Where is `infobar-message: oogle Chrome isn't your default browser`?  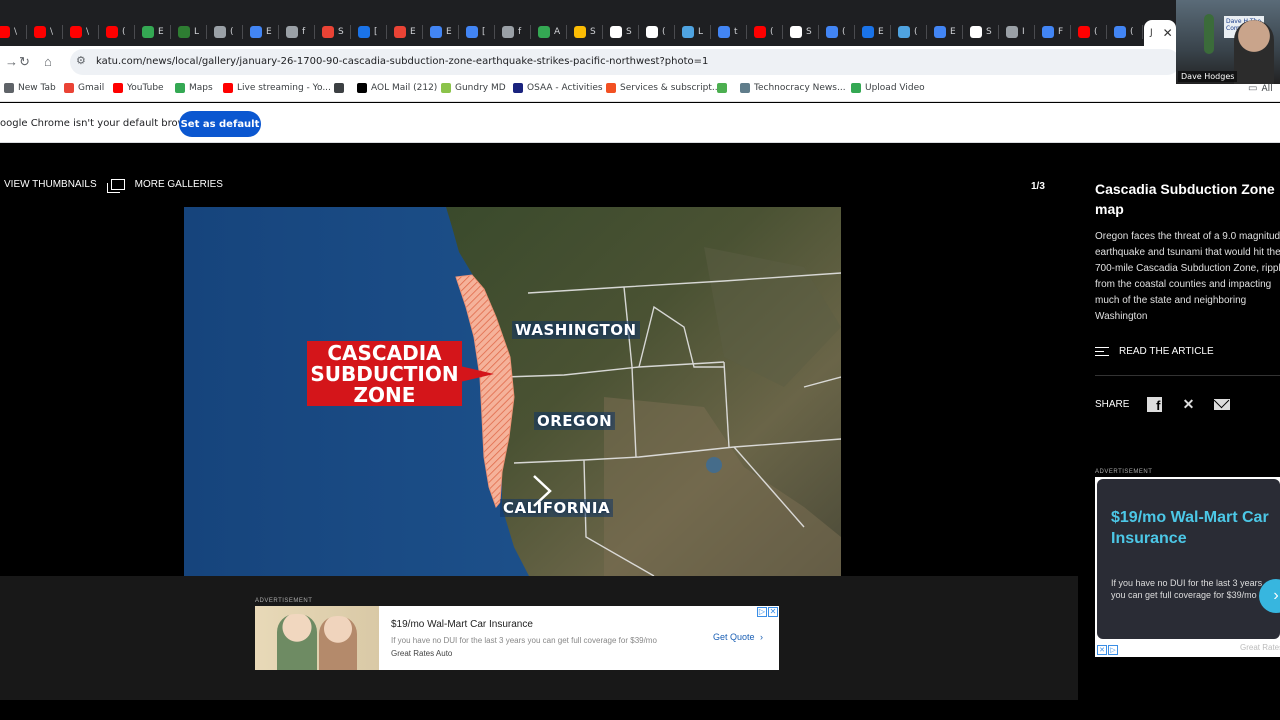
infobar-message: oogle Chrome isn't your default browser is located at coordinates (101, 123).